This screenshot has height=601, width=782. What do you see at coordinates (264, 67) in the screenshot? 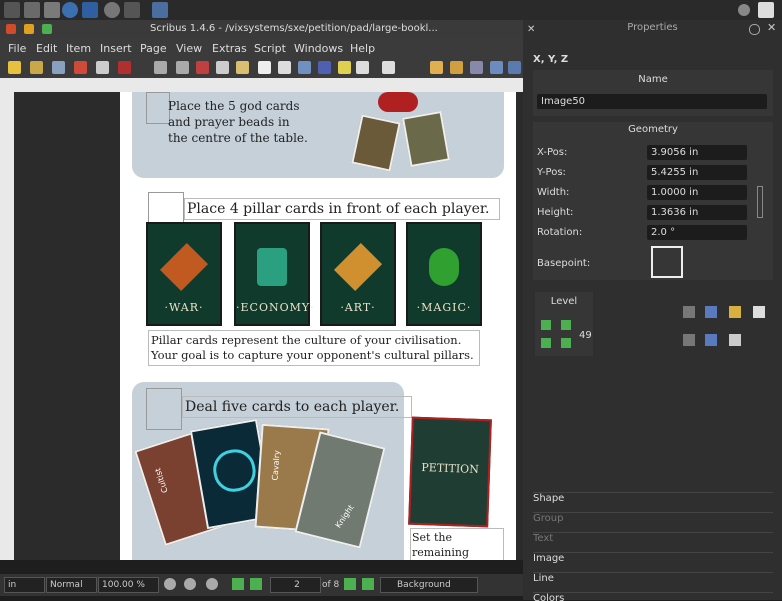
I see `select-tool-icon` at bounding box center [264, 67].